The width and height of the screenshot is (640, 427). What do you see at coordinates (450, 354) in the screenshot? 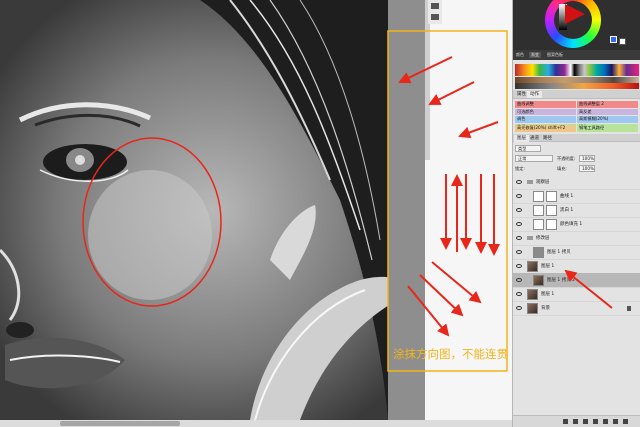
I see `annotation-caption: 涂抹方向图，不能连贯` at bounding box center [450, 354].